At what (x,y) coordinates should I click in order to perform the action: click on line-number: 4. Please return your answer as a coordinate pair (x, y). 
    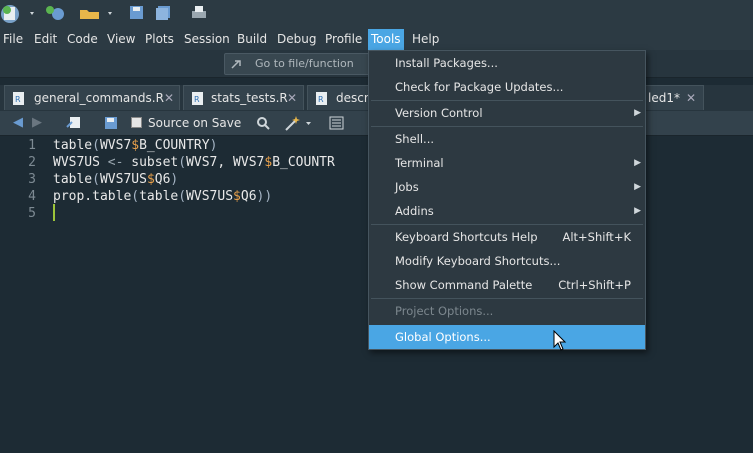
    Looking at the image, I should click on (32, 196).